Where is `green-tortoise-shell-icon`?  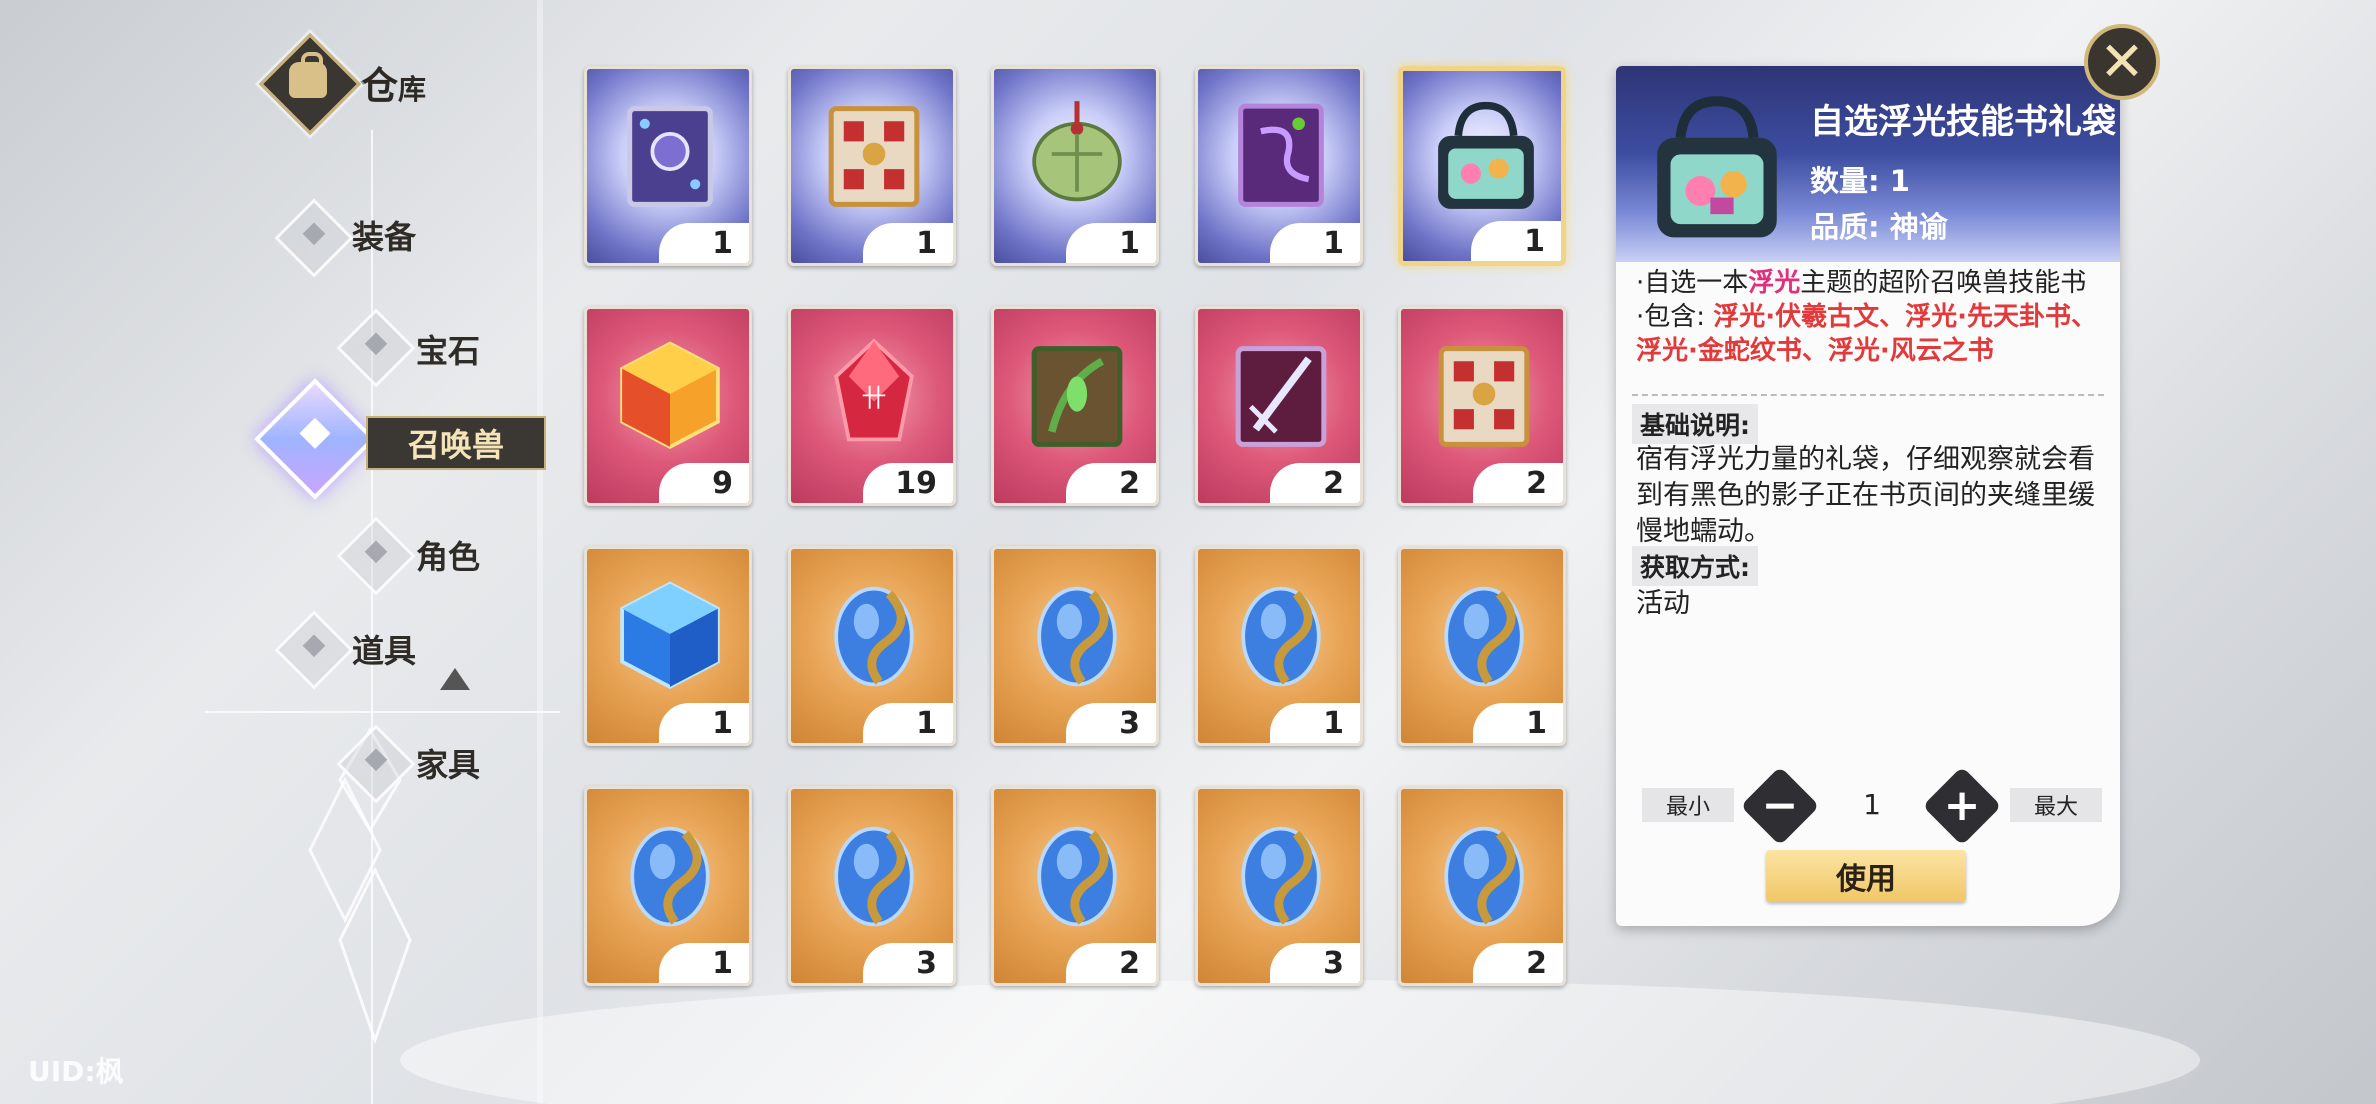 green-tortoise-shell-icon is located at coordinates (1077, 151).